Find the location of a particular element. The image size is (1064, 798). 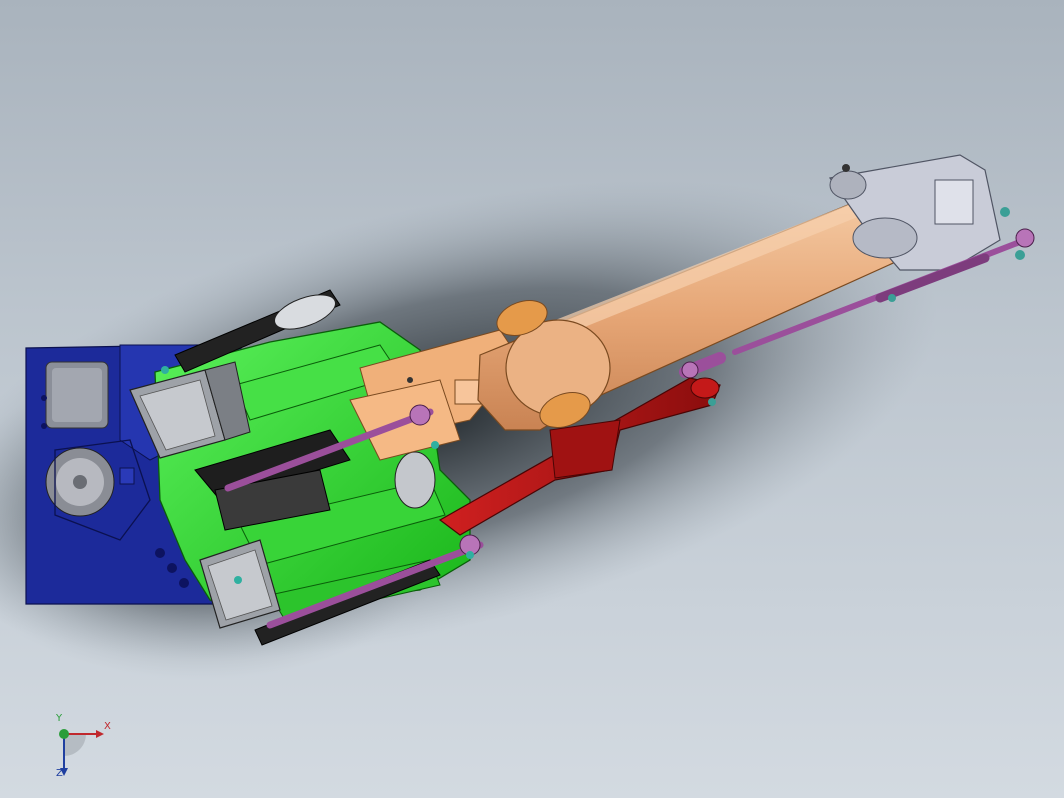

x-axis-label: X is located at coordinates (107, 726).